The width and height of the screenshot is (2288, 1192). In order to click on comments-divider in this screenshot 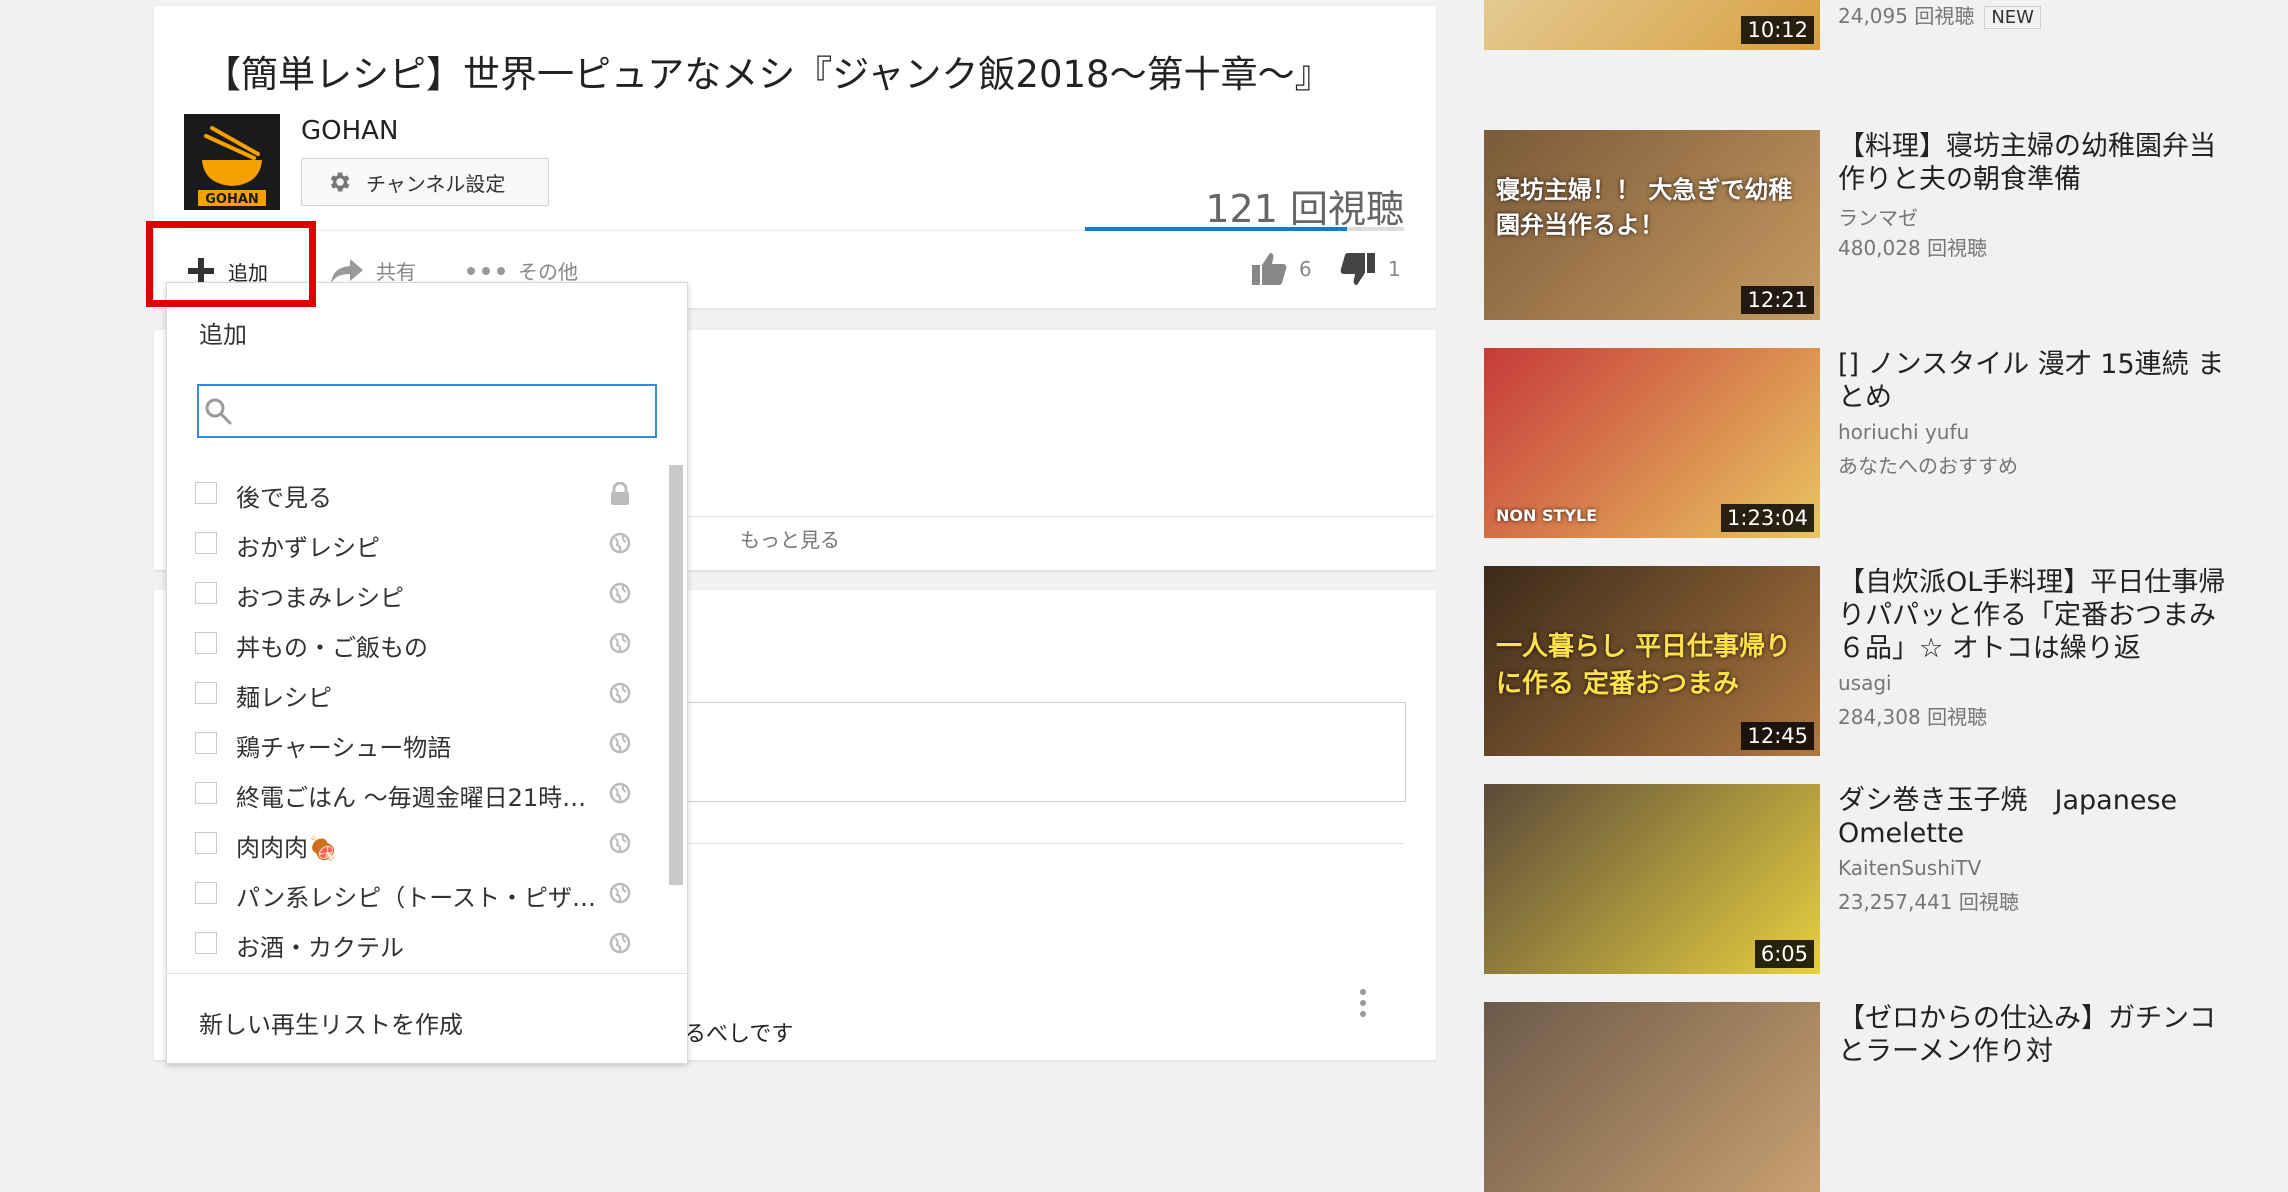, I will do `click(1044, 843)`.